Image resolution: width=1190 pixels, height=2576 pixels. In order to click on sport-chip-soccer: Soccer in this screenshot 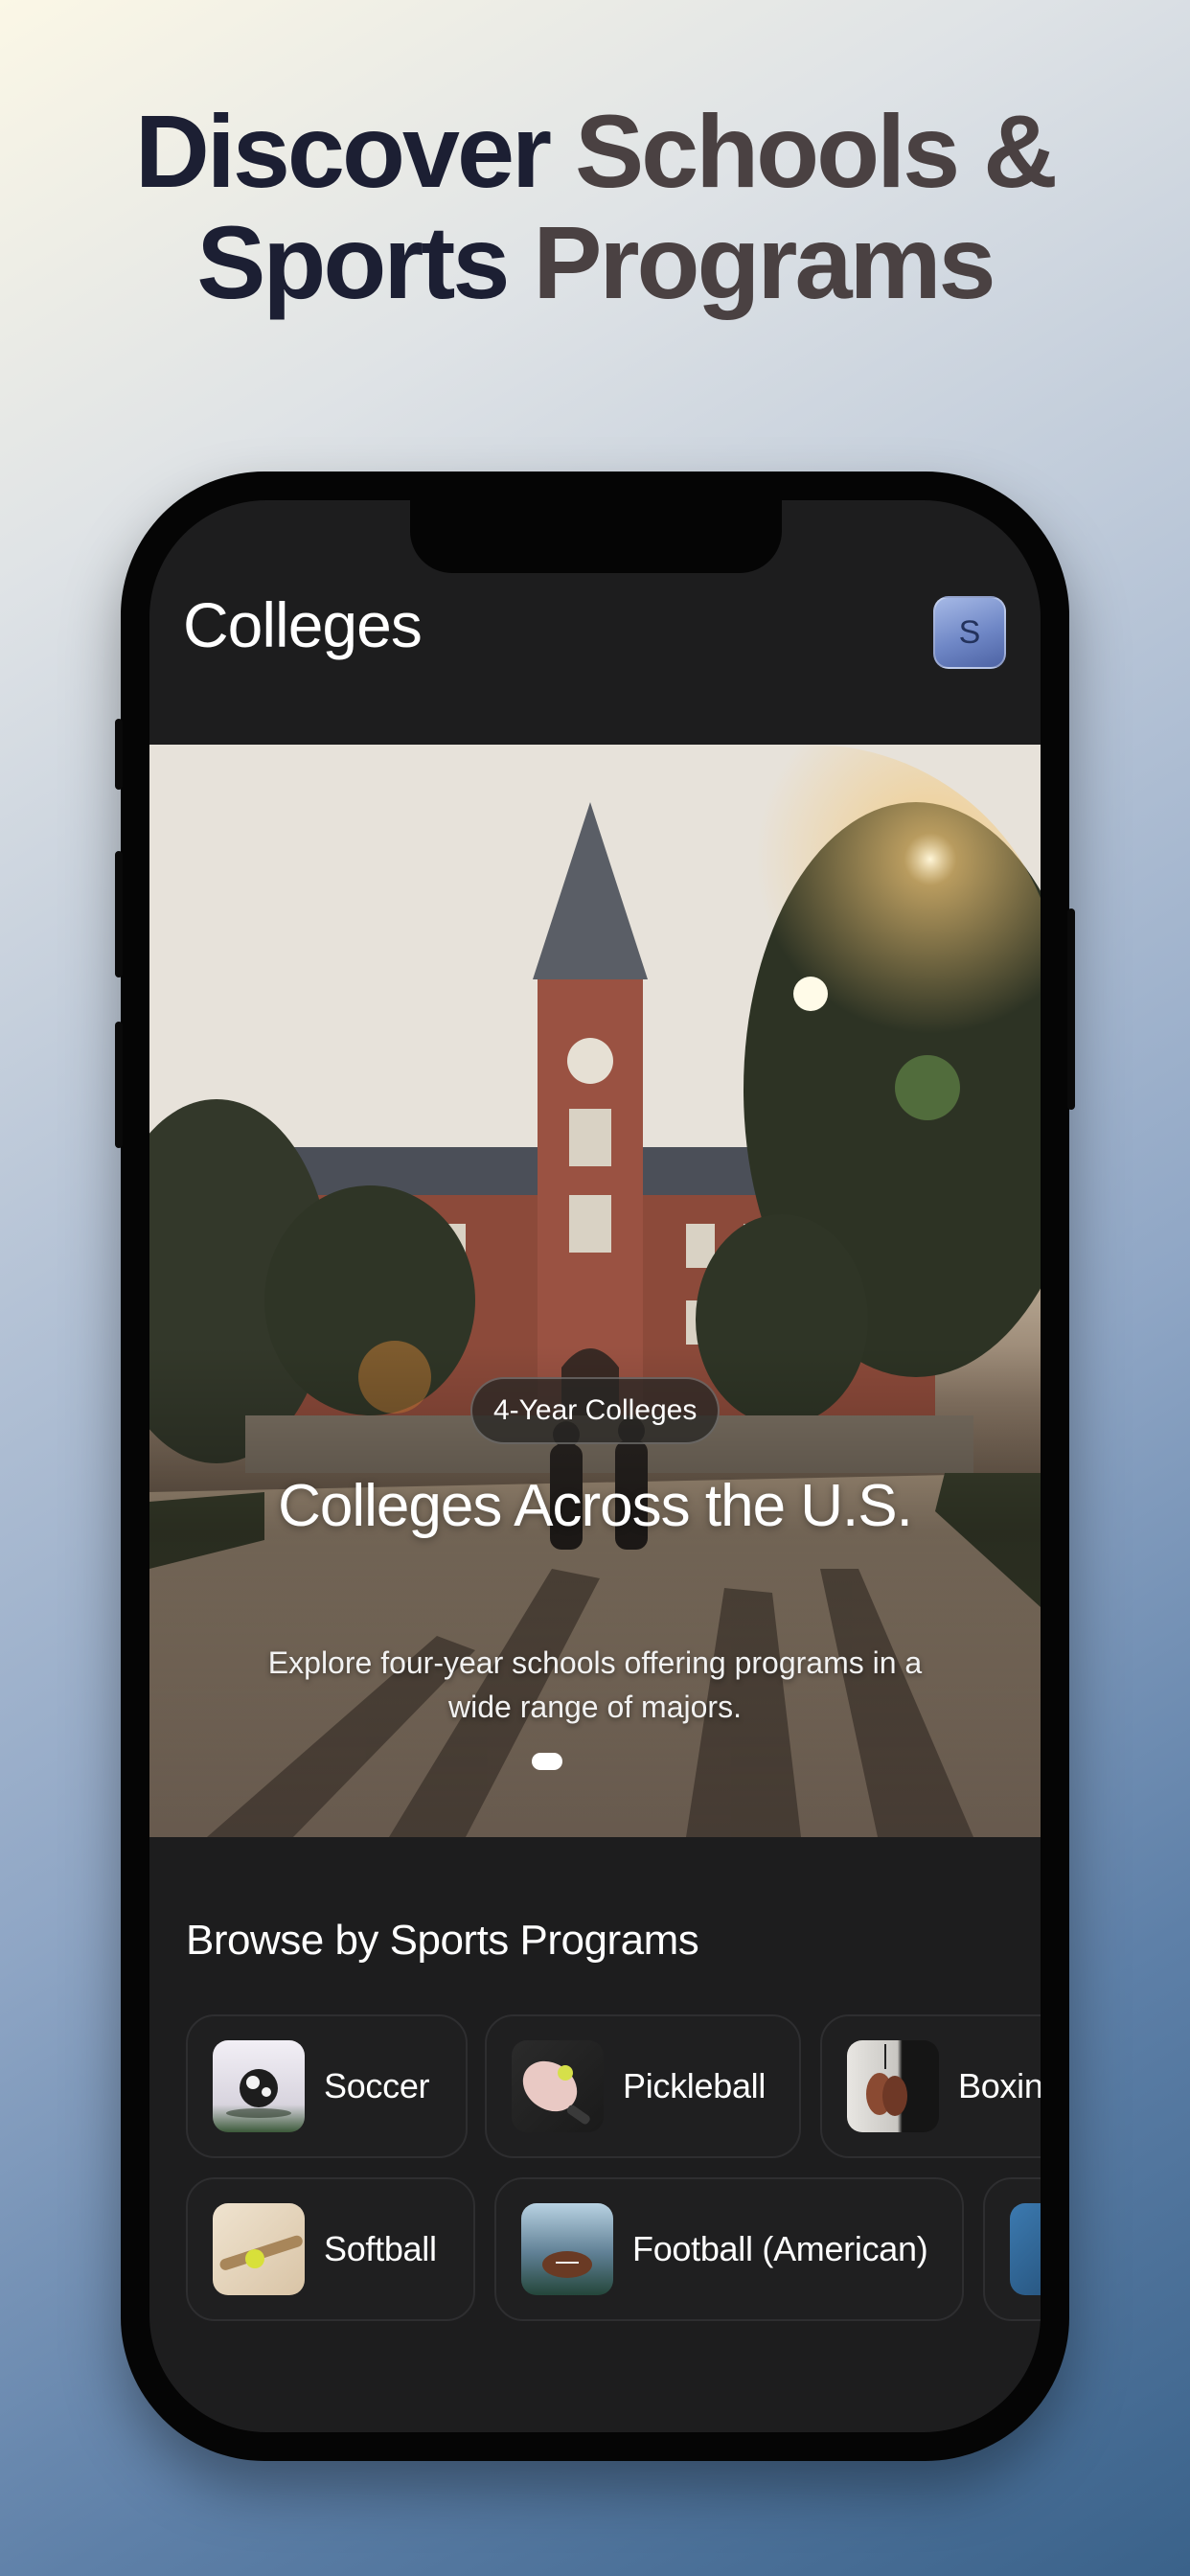, I will do `click(327, 2086)`.